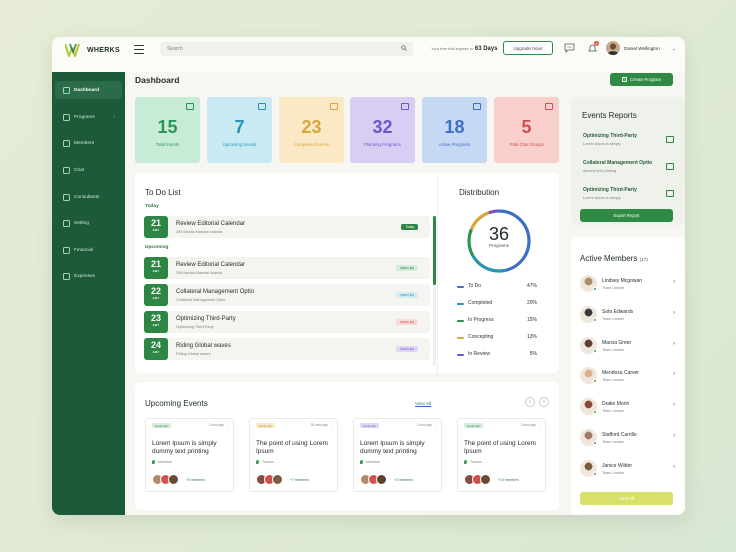 The width and height of the screenshot is (736, 552). I want to click on sidebar-item-members: Members, so click(88, 143).